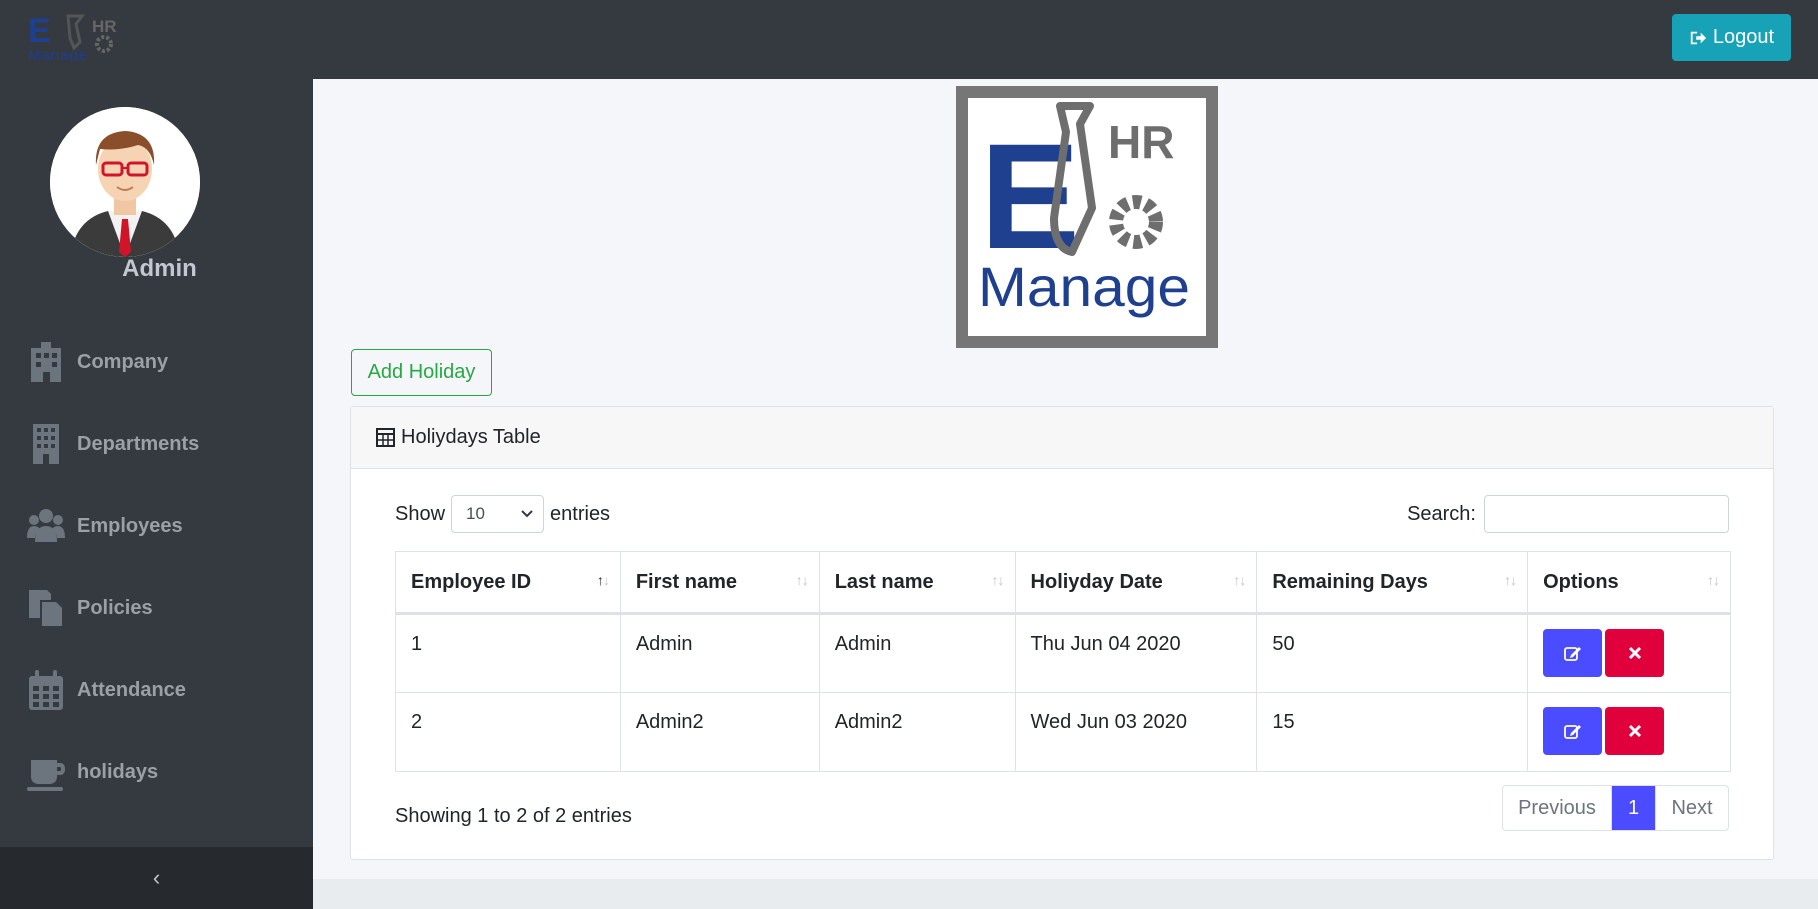 Image resolution: width=1818 pixels, height=909 pixels. Describe the element at coordinates (1633, 808) in the screenshot. I see `pagination-page-1: 1` at that location.